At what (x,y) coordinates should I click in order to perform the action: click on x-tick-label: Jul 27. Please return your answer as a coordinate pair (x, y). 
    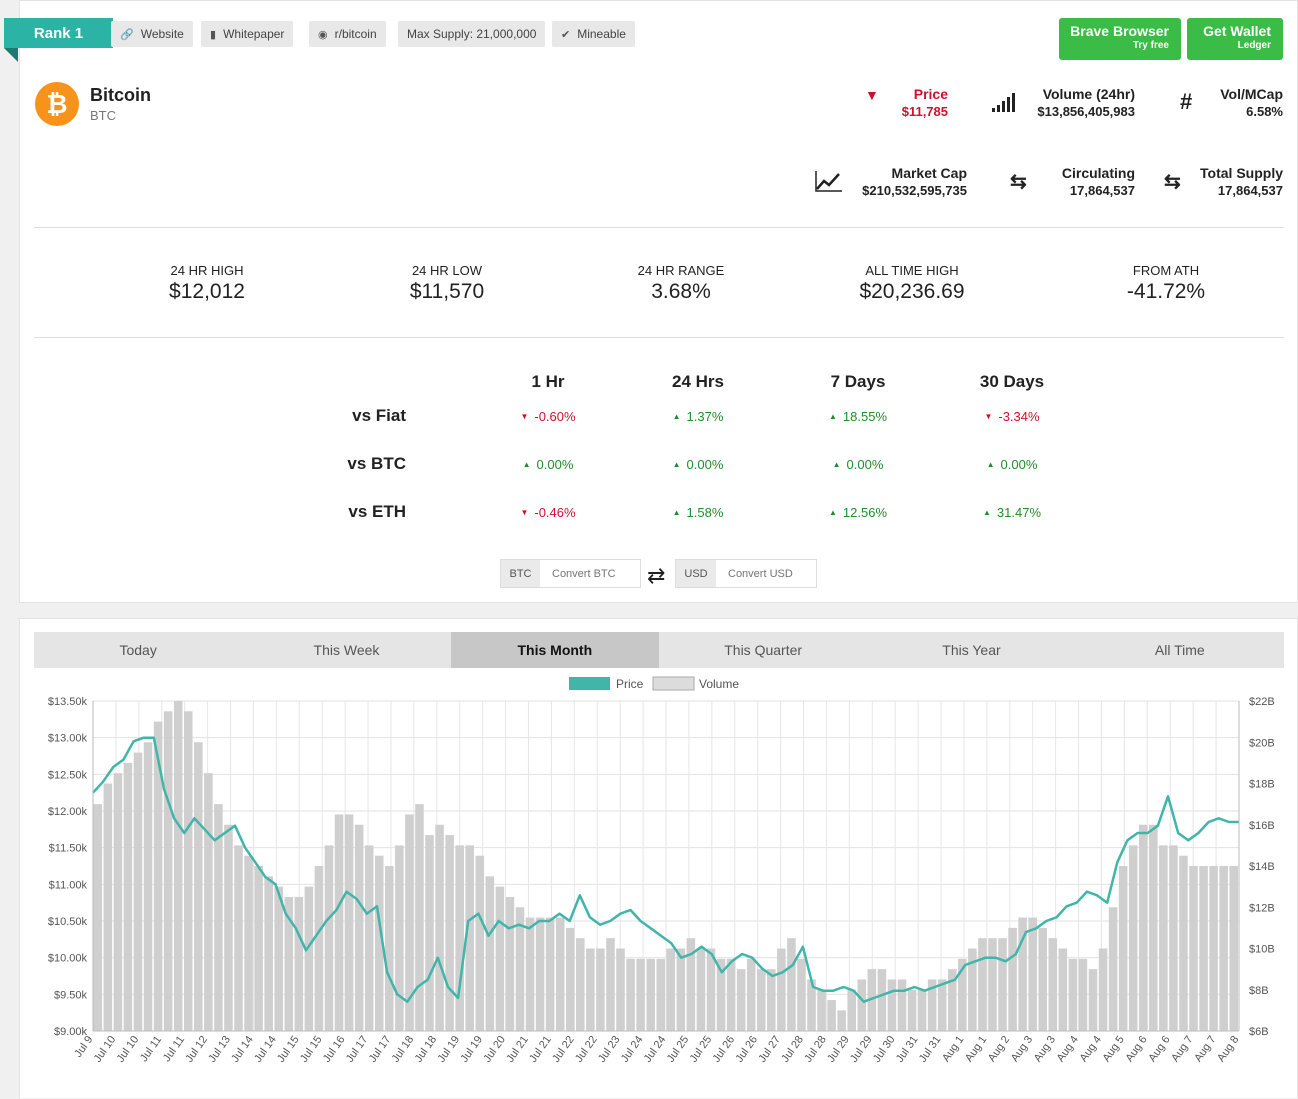
    Looking at the image, I should click on (769, 1049).